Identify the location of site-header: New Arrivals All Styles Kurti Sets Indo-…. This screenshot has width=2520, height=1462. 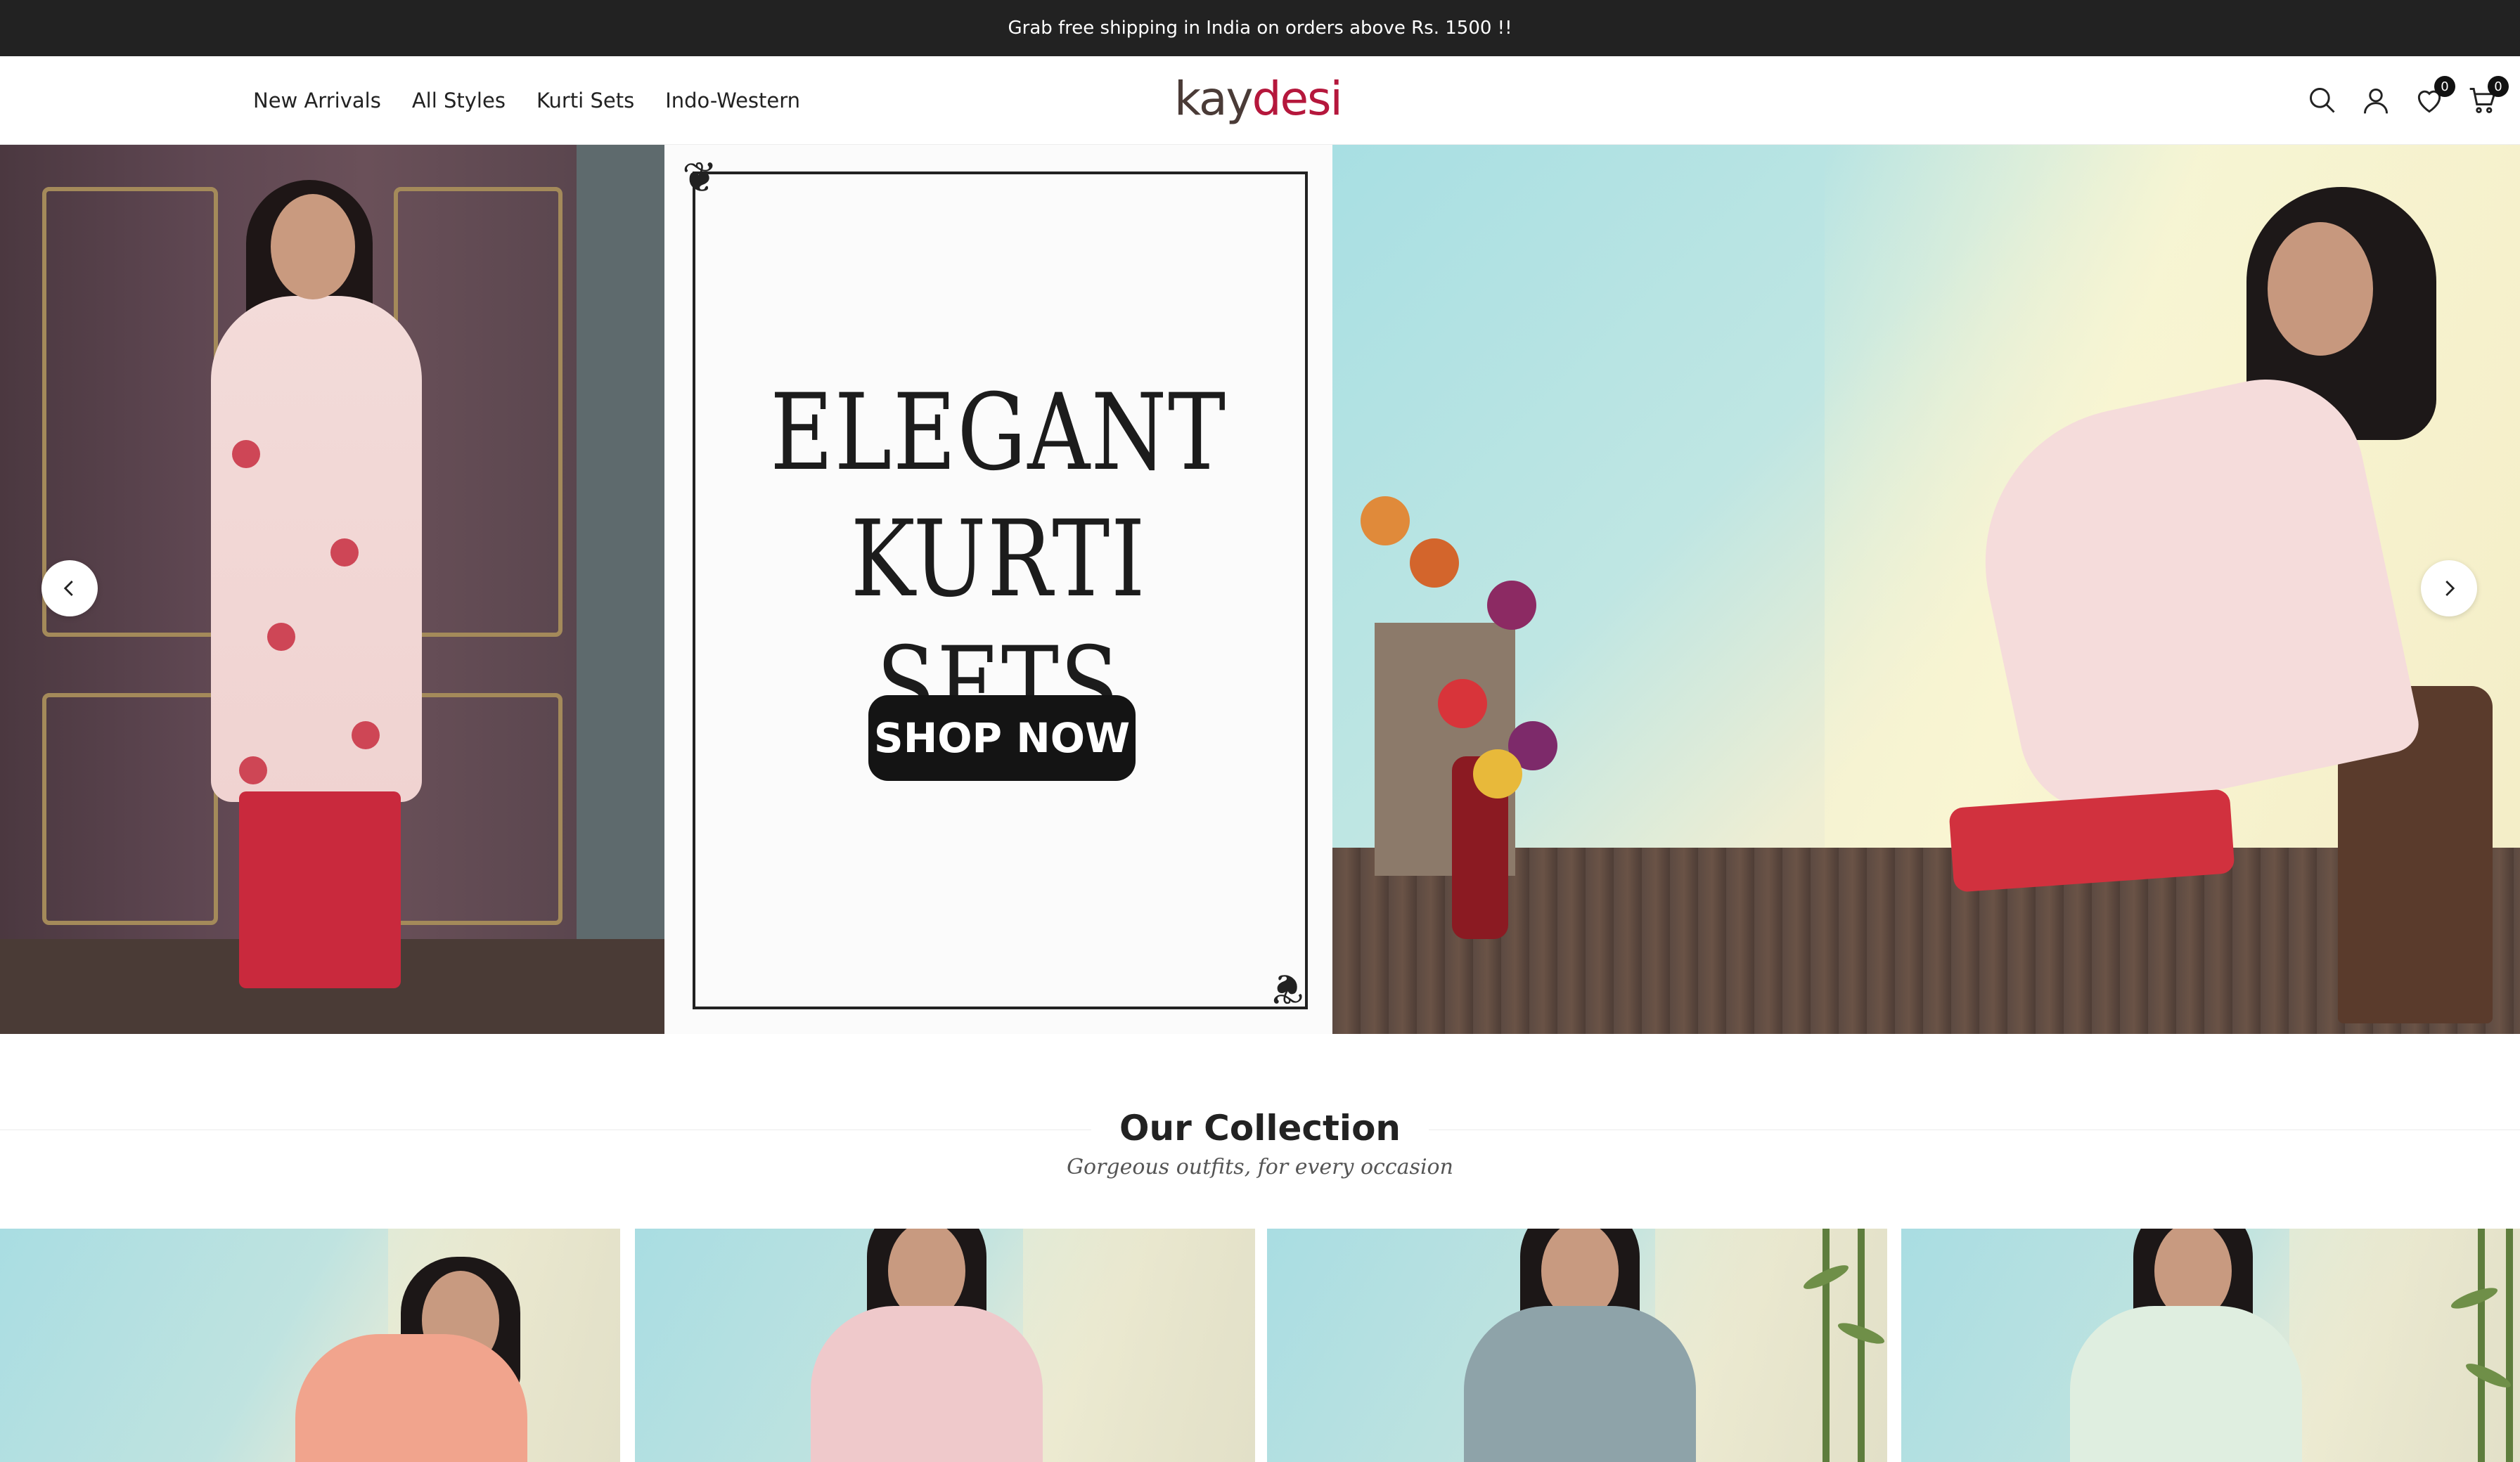
(1260, 100).